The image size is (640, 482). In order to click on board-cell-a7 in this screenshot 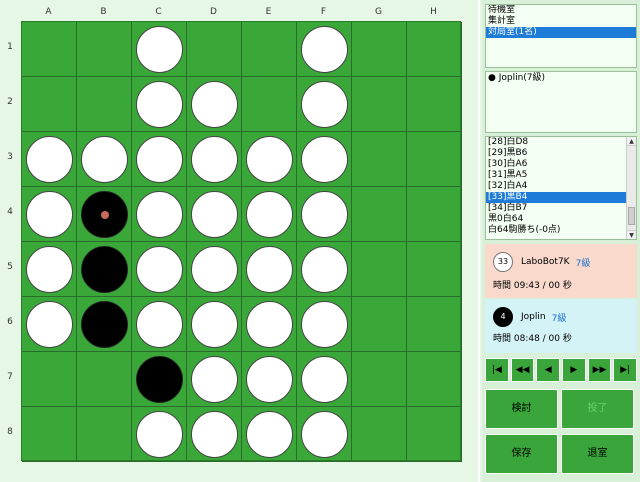, I will do `click(49, 379)`.